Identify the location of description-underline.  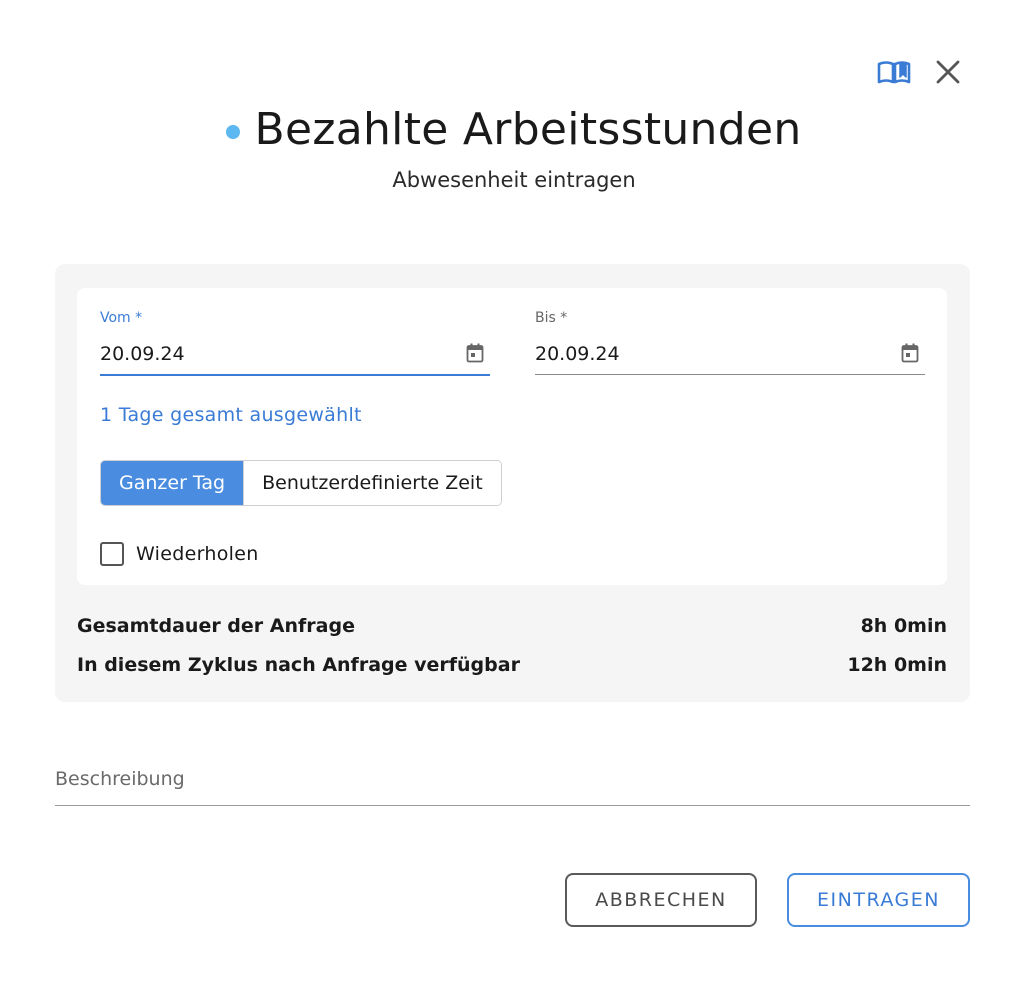
(512, 805).